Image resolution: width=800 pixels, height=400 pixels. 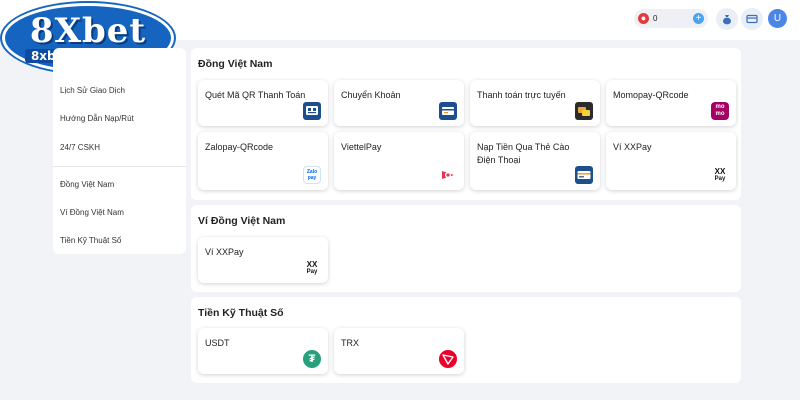 I want to click on money-bag-icon, so click(x=727, y=20).